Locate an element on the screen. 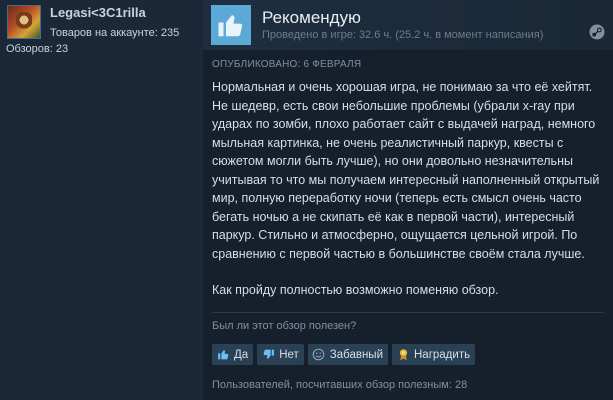  author-username: Legasi<3C1rilla is located at coordinates (98, 12).